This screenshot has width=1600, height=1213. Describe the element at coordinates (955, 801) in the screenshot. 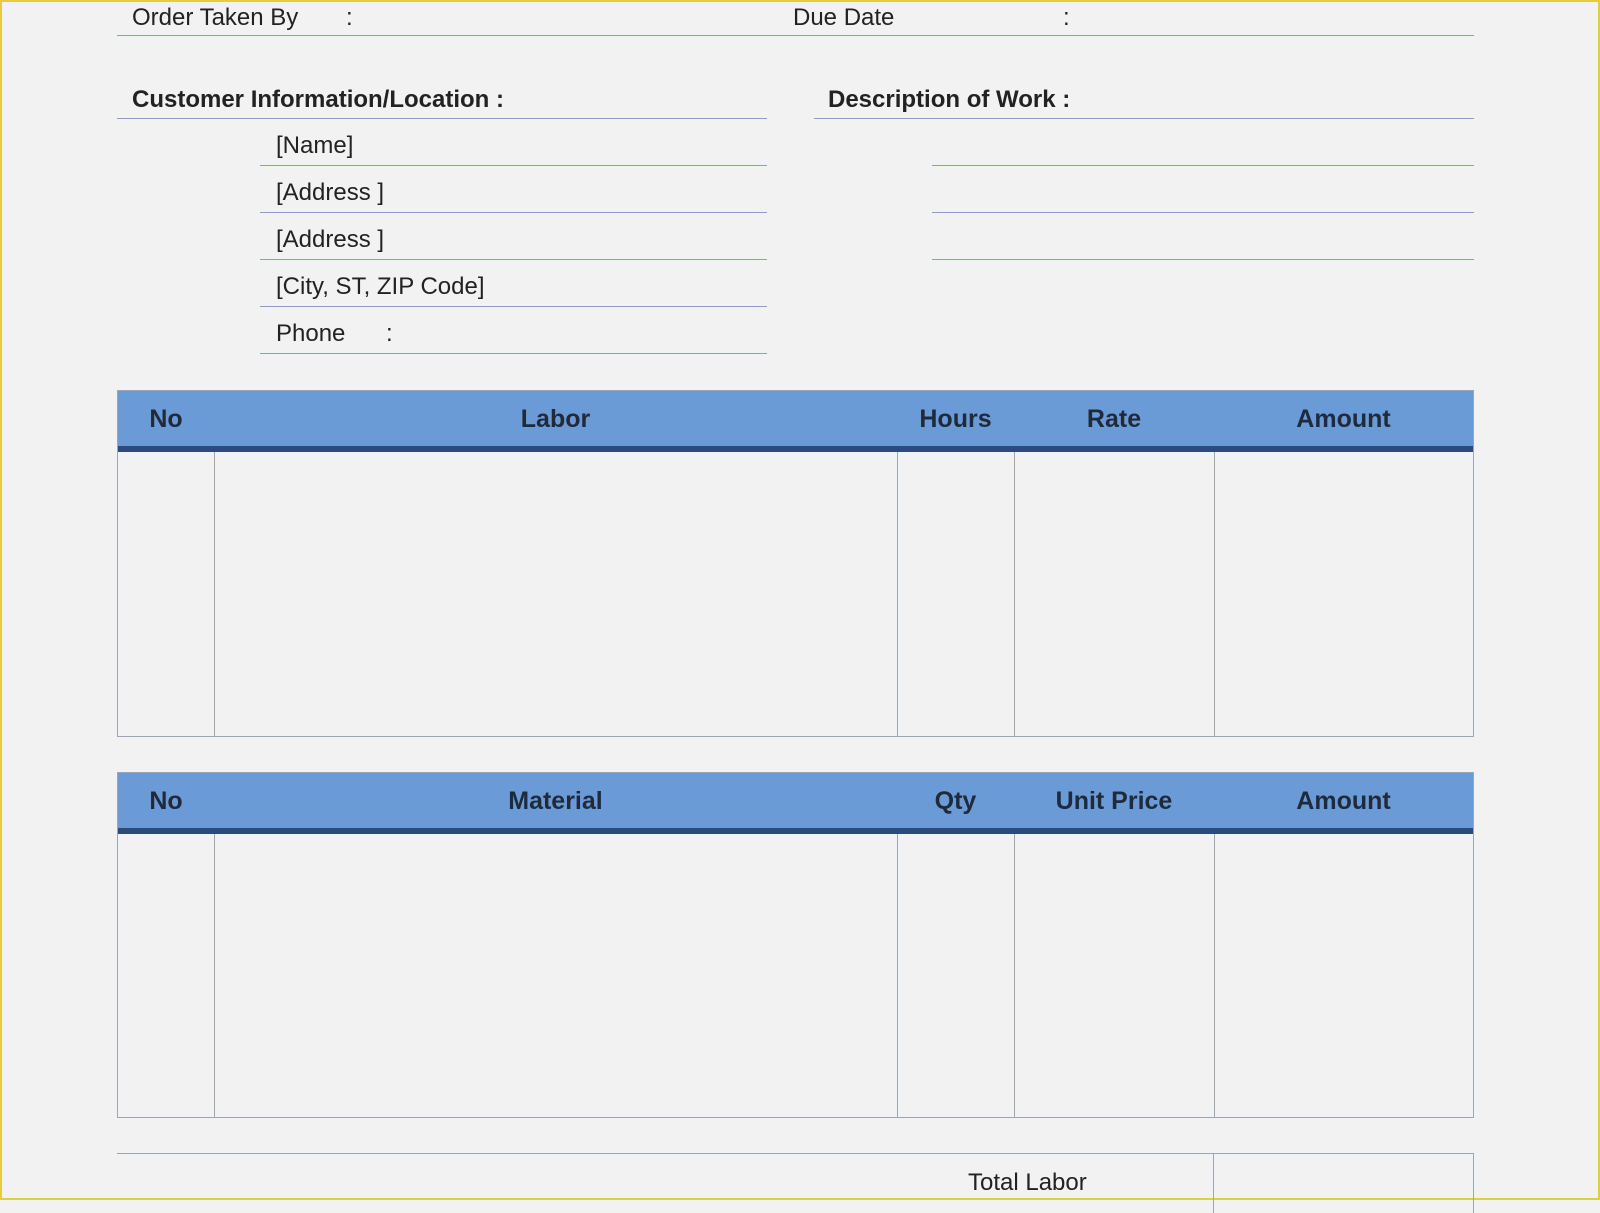

I see `material-header-qty: Qty` at that location.